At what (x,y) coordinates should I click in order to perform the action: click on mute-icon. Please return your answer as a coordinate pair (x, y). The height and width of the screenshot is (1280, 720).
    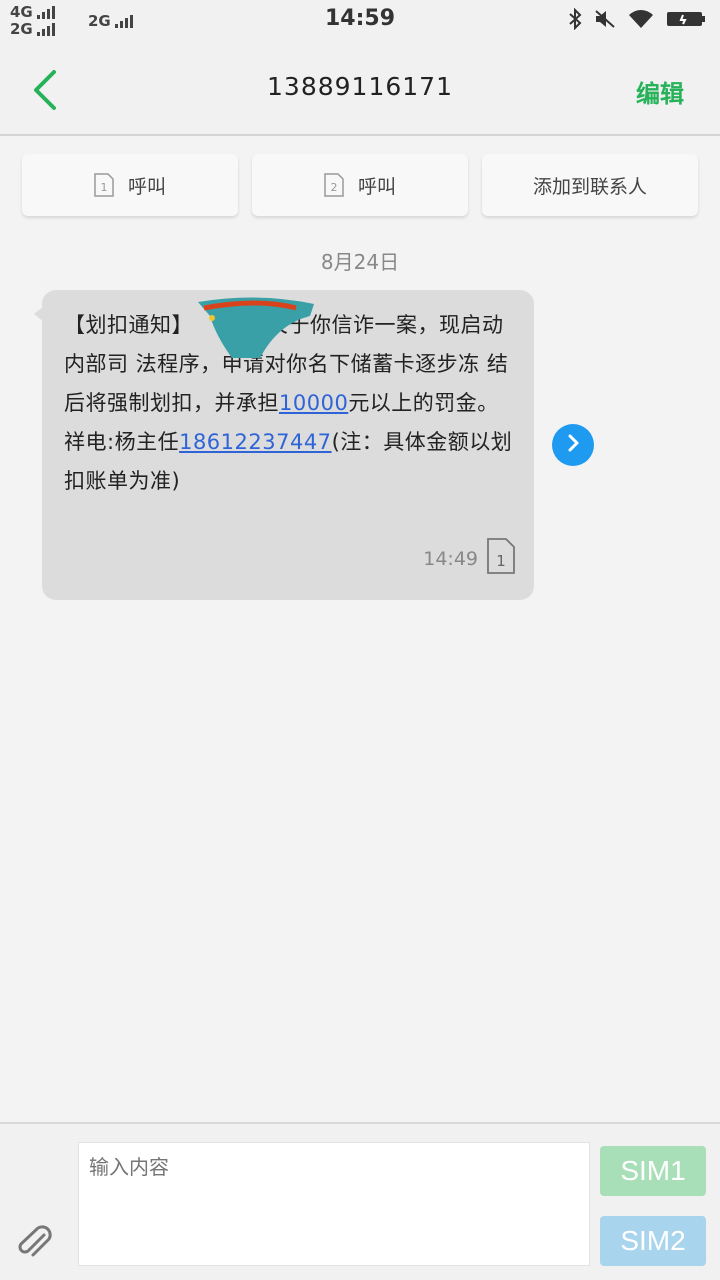
    Looking at the image, I should click on (605, 19).